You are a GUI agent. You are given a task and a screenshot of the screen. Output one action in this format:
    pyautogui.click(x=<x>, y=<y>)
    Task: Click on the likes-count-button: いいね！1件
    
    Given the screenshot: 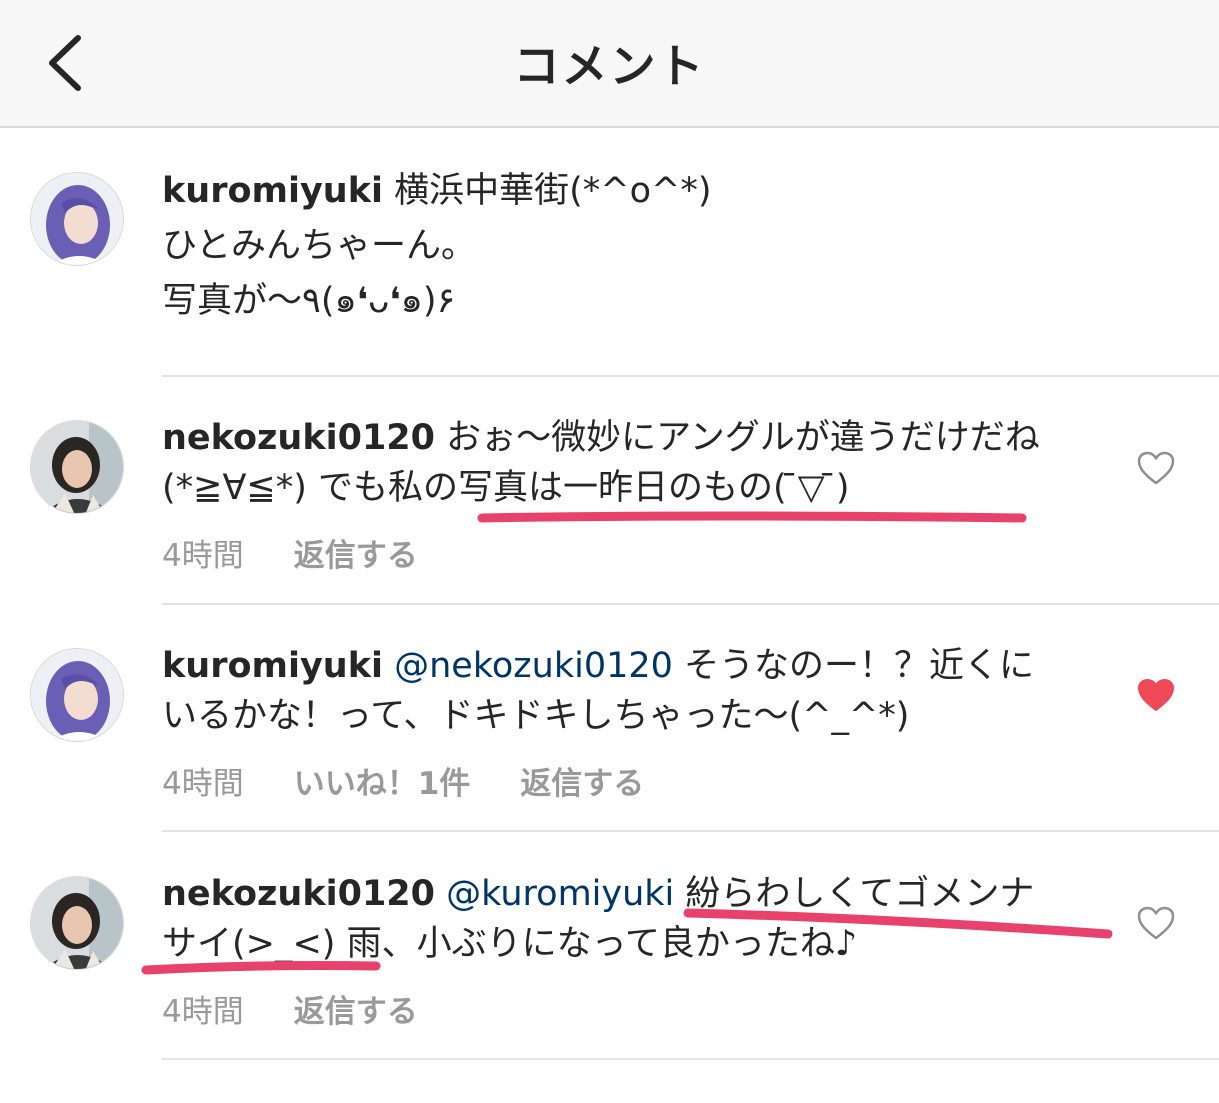 What is the action you would take?
    pyautogui.click(x=382, y=780)
    